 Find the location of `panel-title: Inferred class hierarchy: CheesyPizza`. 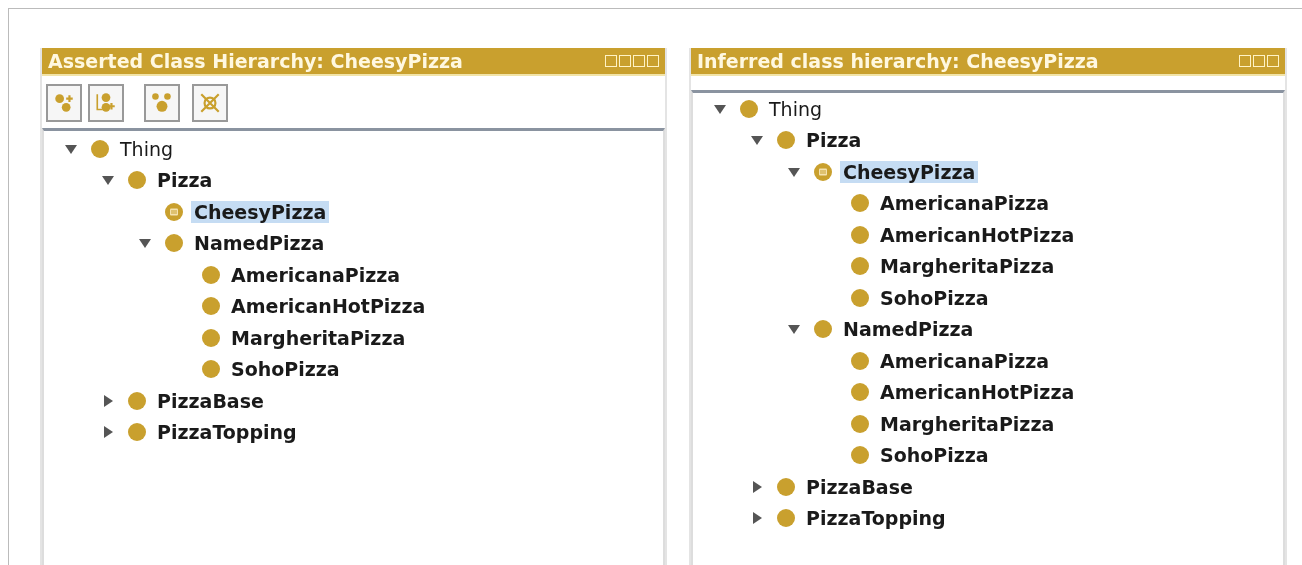

panel-title: Inferred class hierarchy: CheesyPizza is located at coordinates (898, 61).